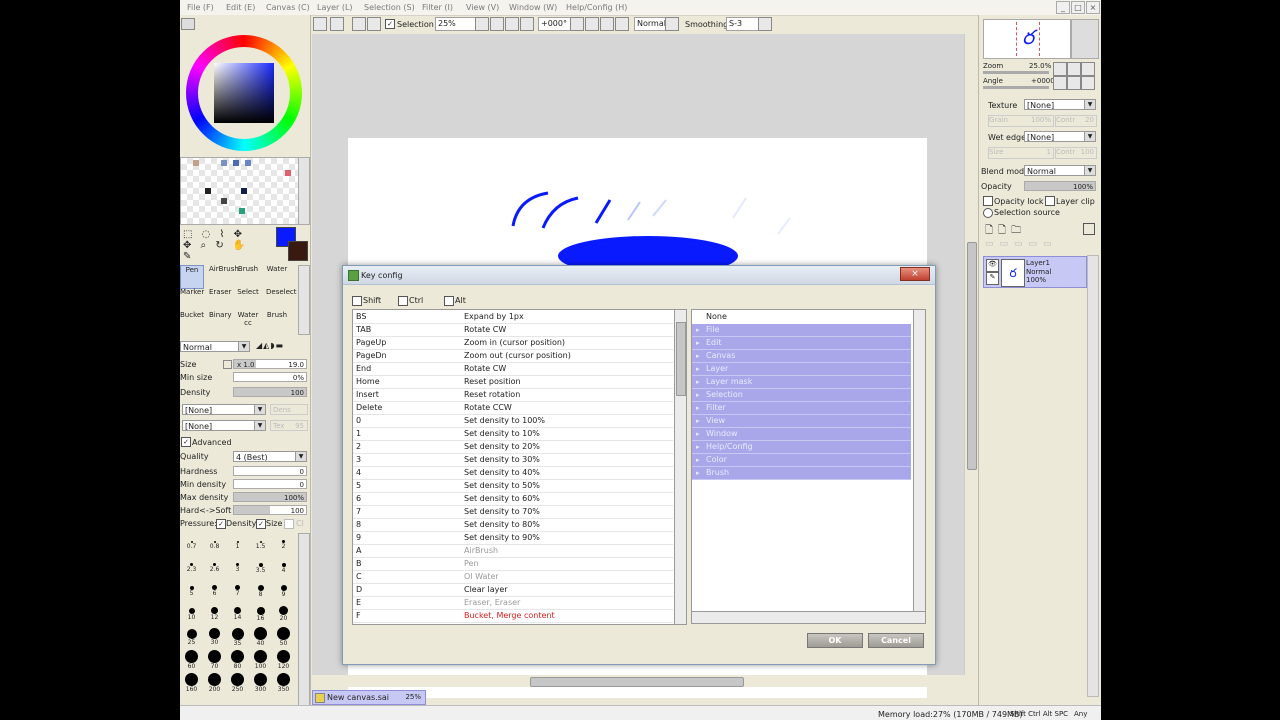  What do you see at coordinates (192, 322) in the screenshot?
I see `tool-bucket: Bucket` at bounding box center [192, 322].